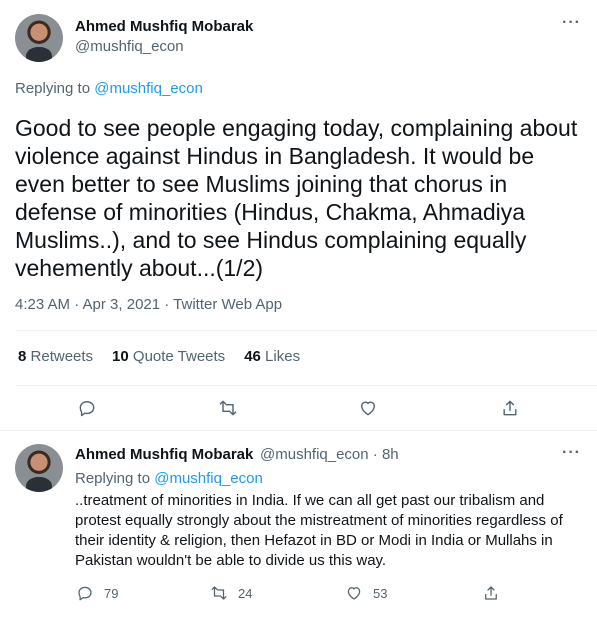 This screenshot has width=597, height=623. Describe the element at coordinates (272, 356) in the screenshot. I see `likes-stat: 46 Likes` at that location.